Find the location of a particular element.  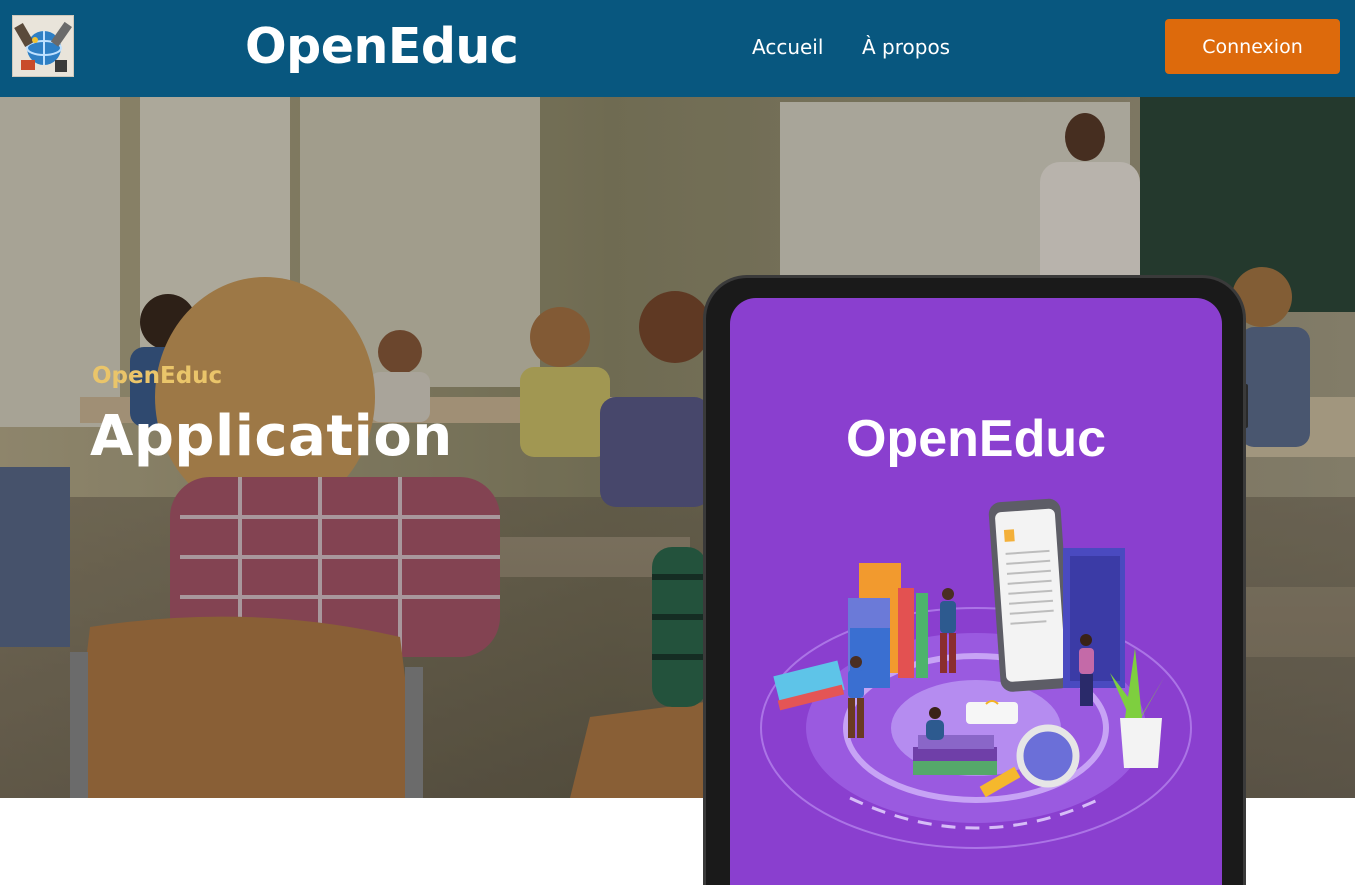

site-logo-icon is located at coordinates (43, 46).